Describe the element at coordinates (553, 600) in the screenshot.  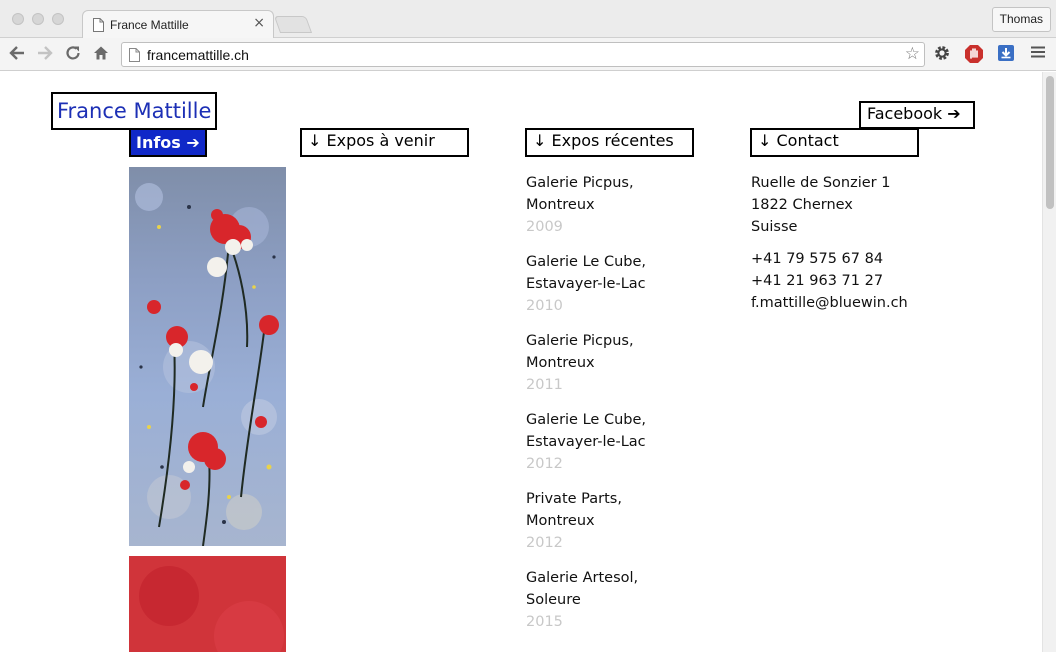
I see `exhibition-city: Soleure` at that location.